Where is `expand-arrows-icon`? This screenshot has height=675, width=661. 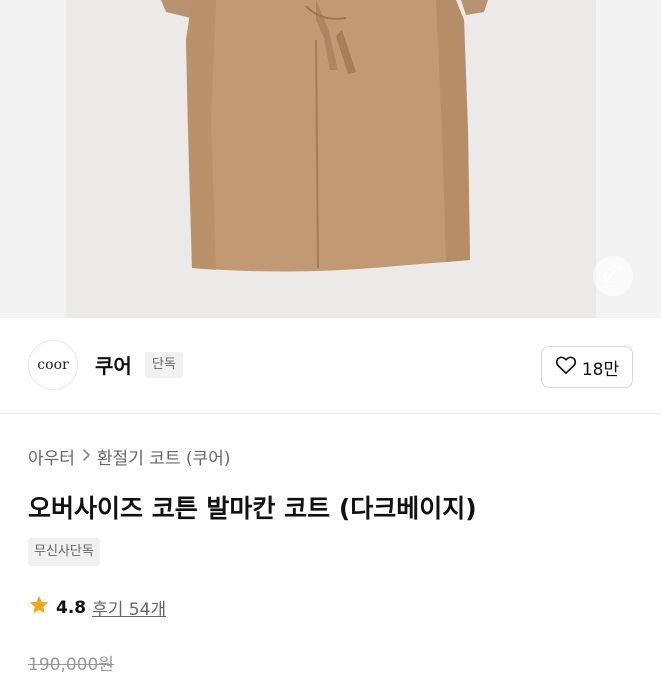
expand-arrows-icon is located at coordinates (613, 276).